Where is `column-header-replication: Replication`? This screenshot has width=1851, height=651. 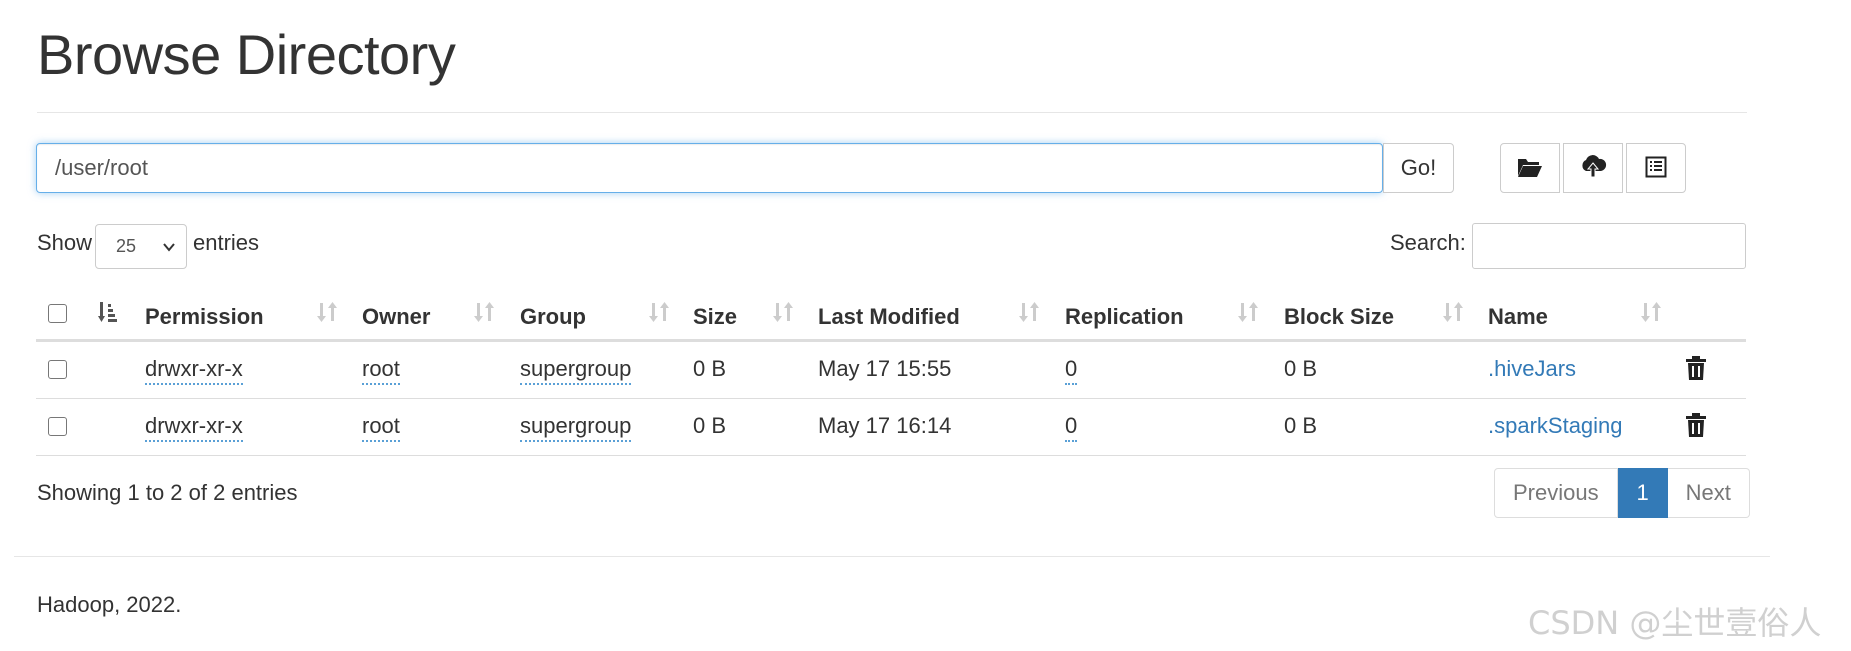
column-header-replication: Replication is located at coordinates (1124, 317).